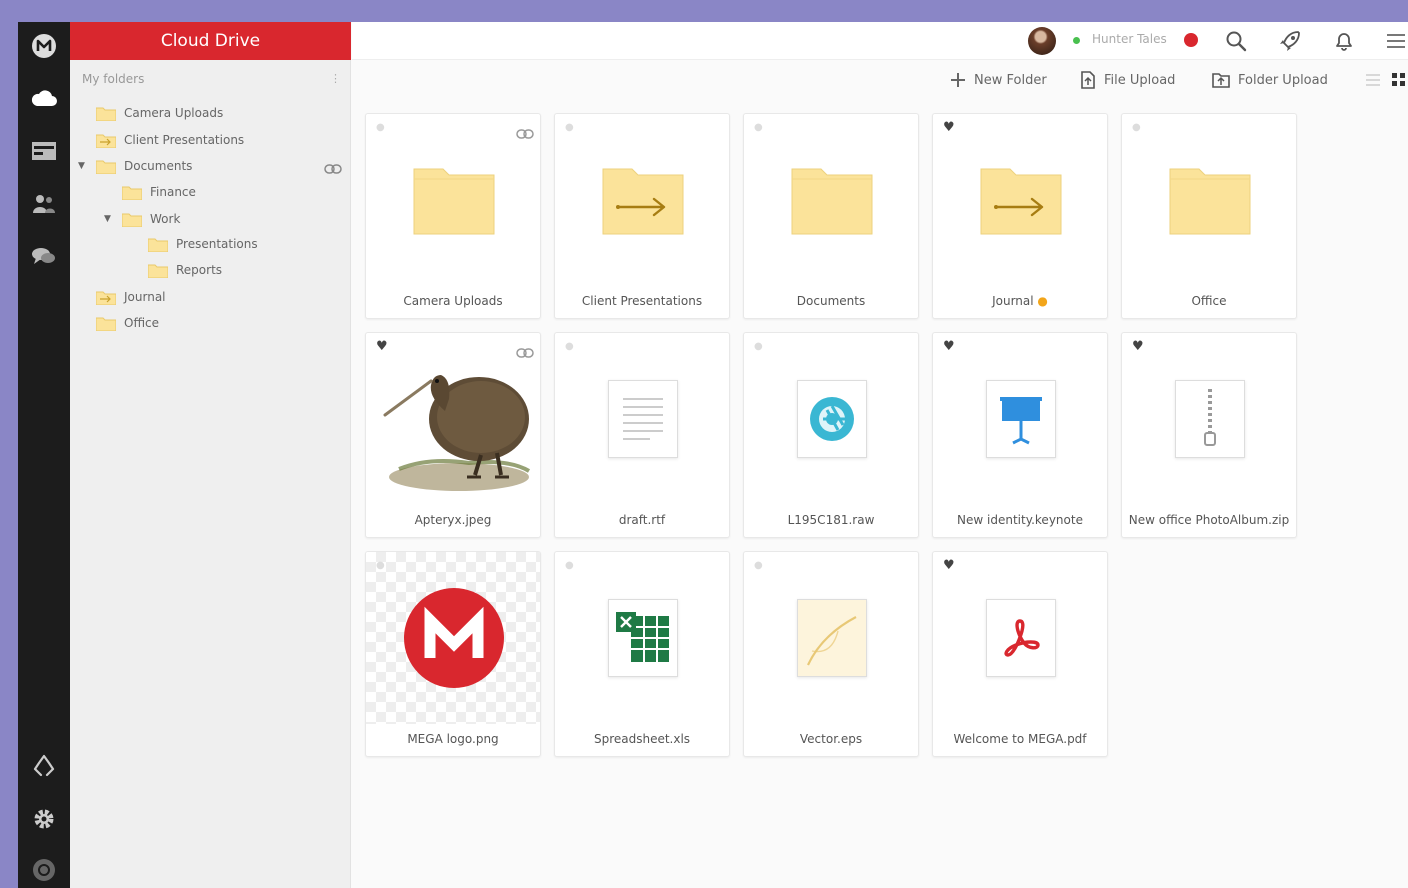  I want to click on list-view-icon, so click(1373, 80).